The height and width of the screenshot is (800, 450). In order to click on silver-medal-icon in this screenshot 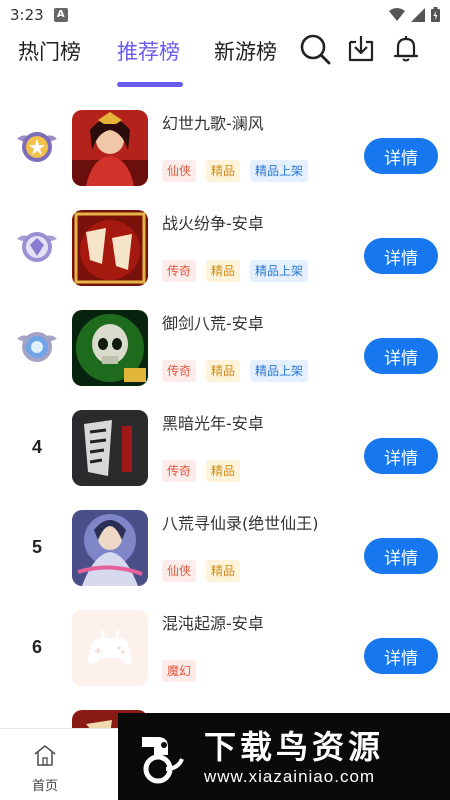, I will do `click(37, 247)`.